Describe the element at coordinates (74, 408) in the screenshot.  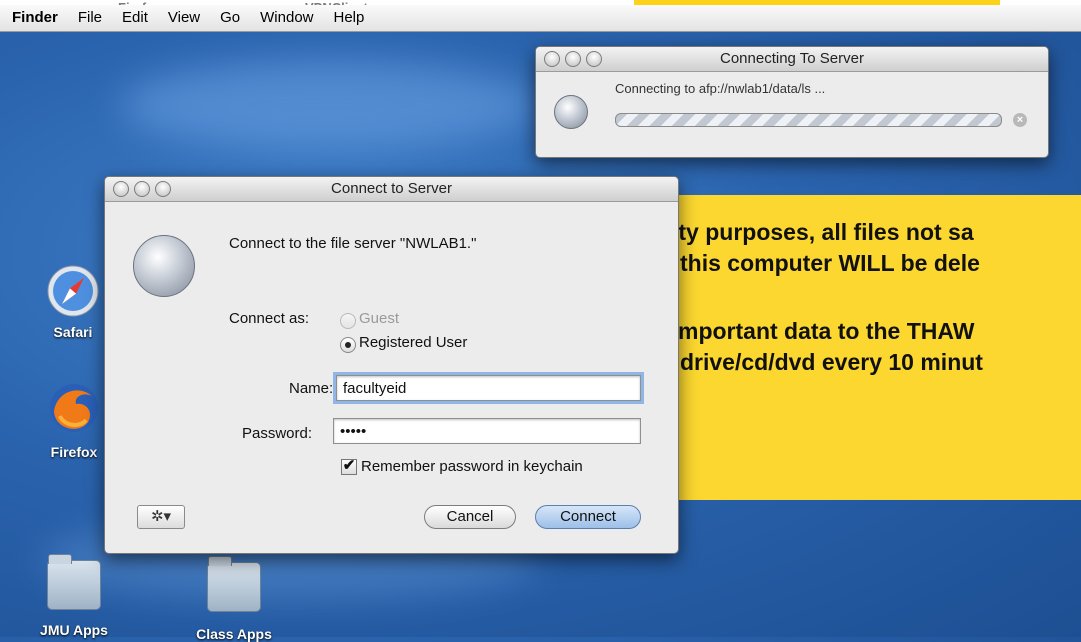
I see `firefox-icon` at that location.